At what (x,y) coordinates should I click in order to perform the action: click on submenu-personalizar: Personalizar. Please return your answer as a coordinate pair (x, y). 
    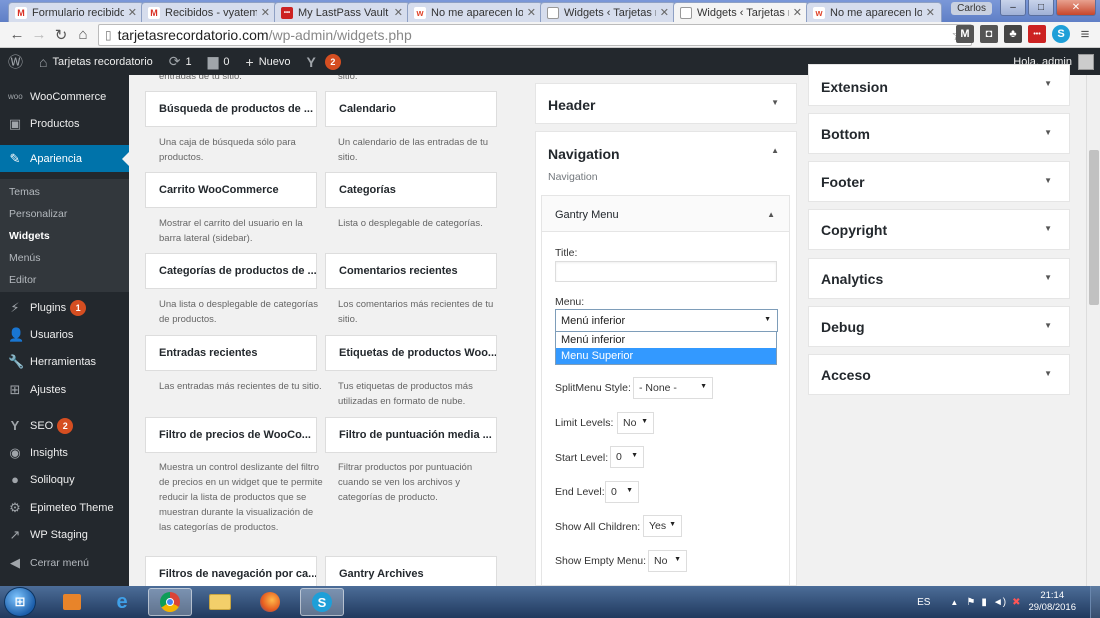
    Looking at the image, I should click on (38, 214).